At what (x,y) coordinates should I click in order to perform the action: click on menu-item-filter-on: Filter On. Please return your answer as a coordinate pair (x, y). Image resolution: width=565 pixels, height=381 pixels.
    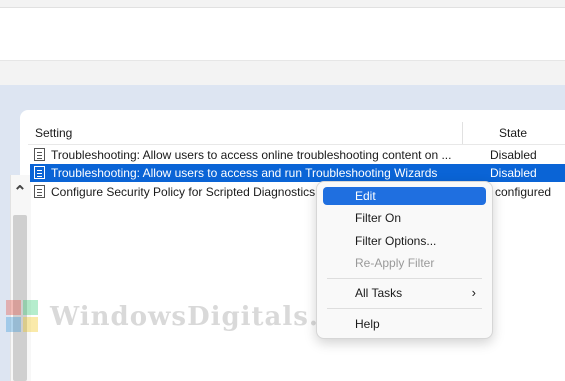
    Looking at the image, I should click on (404, 218).